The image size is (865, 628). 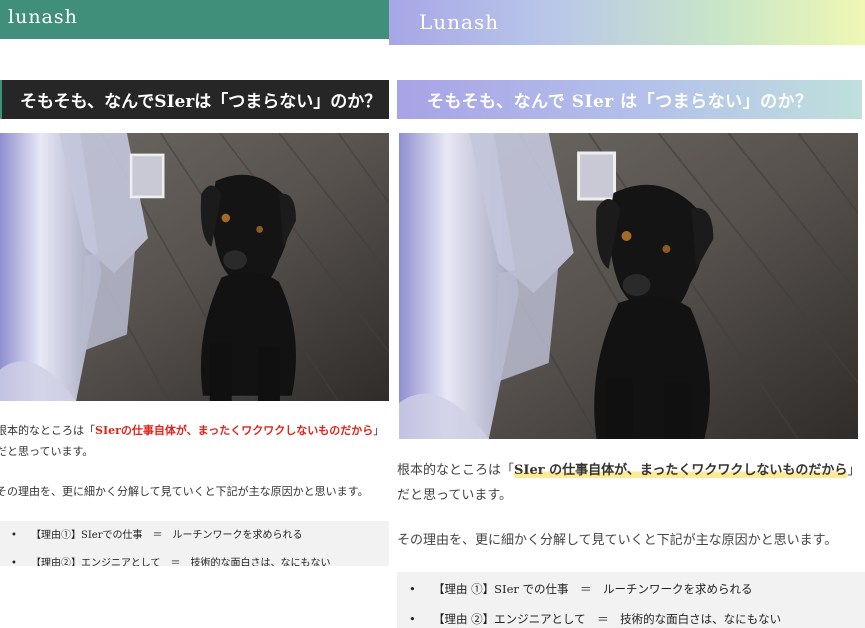 What do you see at coordinates (627, 22) in the screenshot?
I see `site-header: Lunash` at bounding box center [627, 22].